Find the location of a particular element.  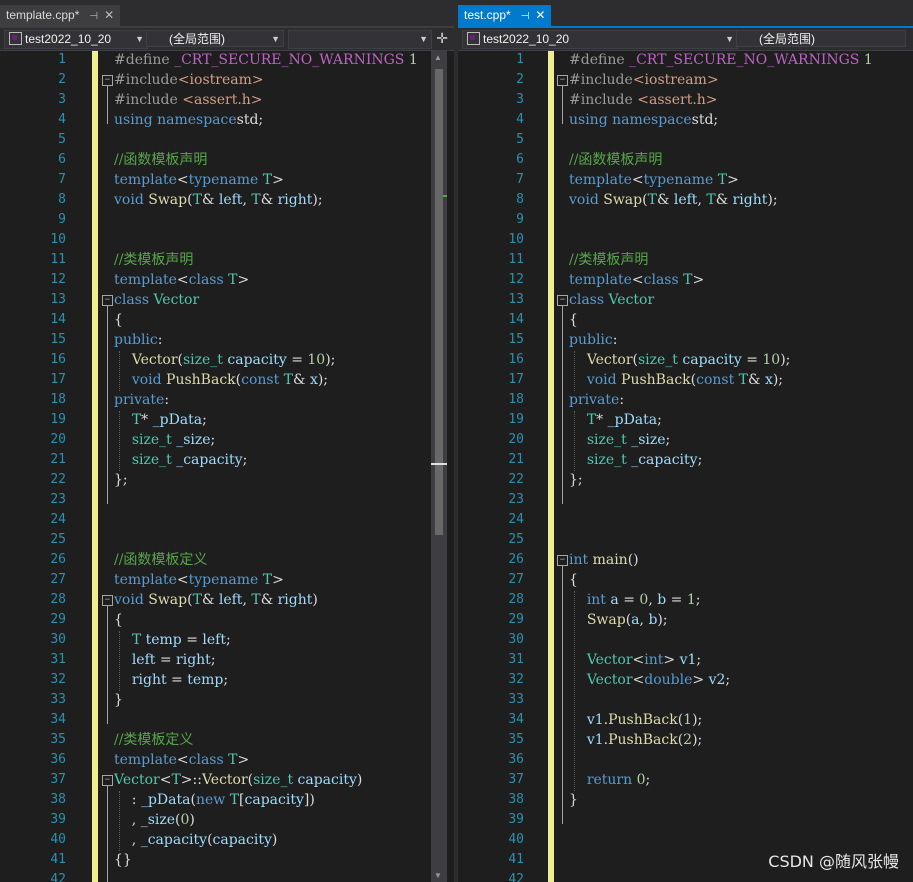

code-line: return 0; is located at coordinates (609, 780).